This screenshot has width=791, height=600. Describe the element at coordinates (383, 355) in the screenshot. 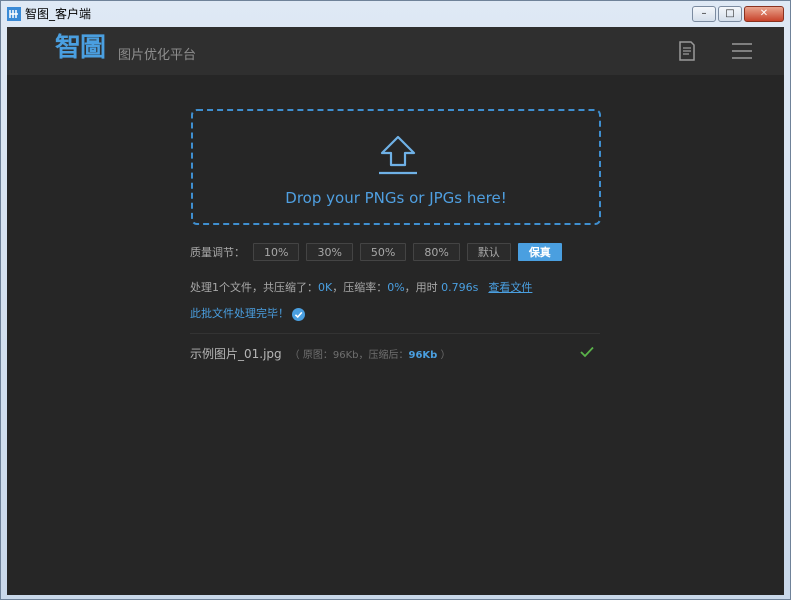

I see `file-meta-mid: ，压缩后：` at that location.